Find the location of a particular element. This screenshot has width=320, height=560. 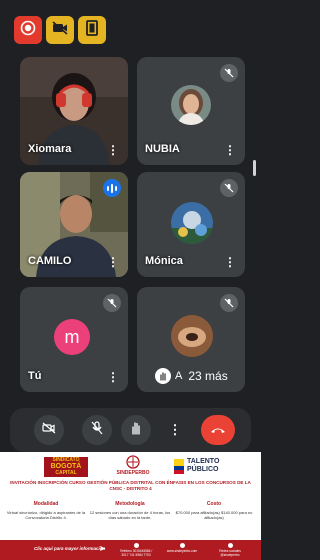

participant-tile-monica: Mónica ⋮ is located at coordinates (191, 224).